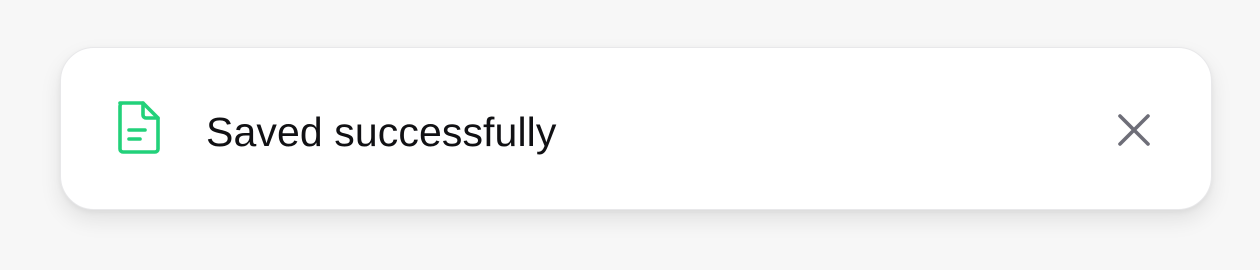 The height and width of the screenshot is (270, 1260). I want to click on document-icon, so click(138, 127).